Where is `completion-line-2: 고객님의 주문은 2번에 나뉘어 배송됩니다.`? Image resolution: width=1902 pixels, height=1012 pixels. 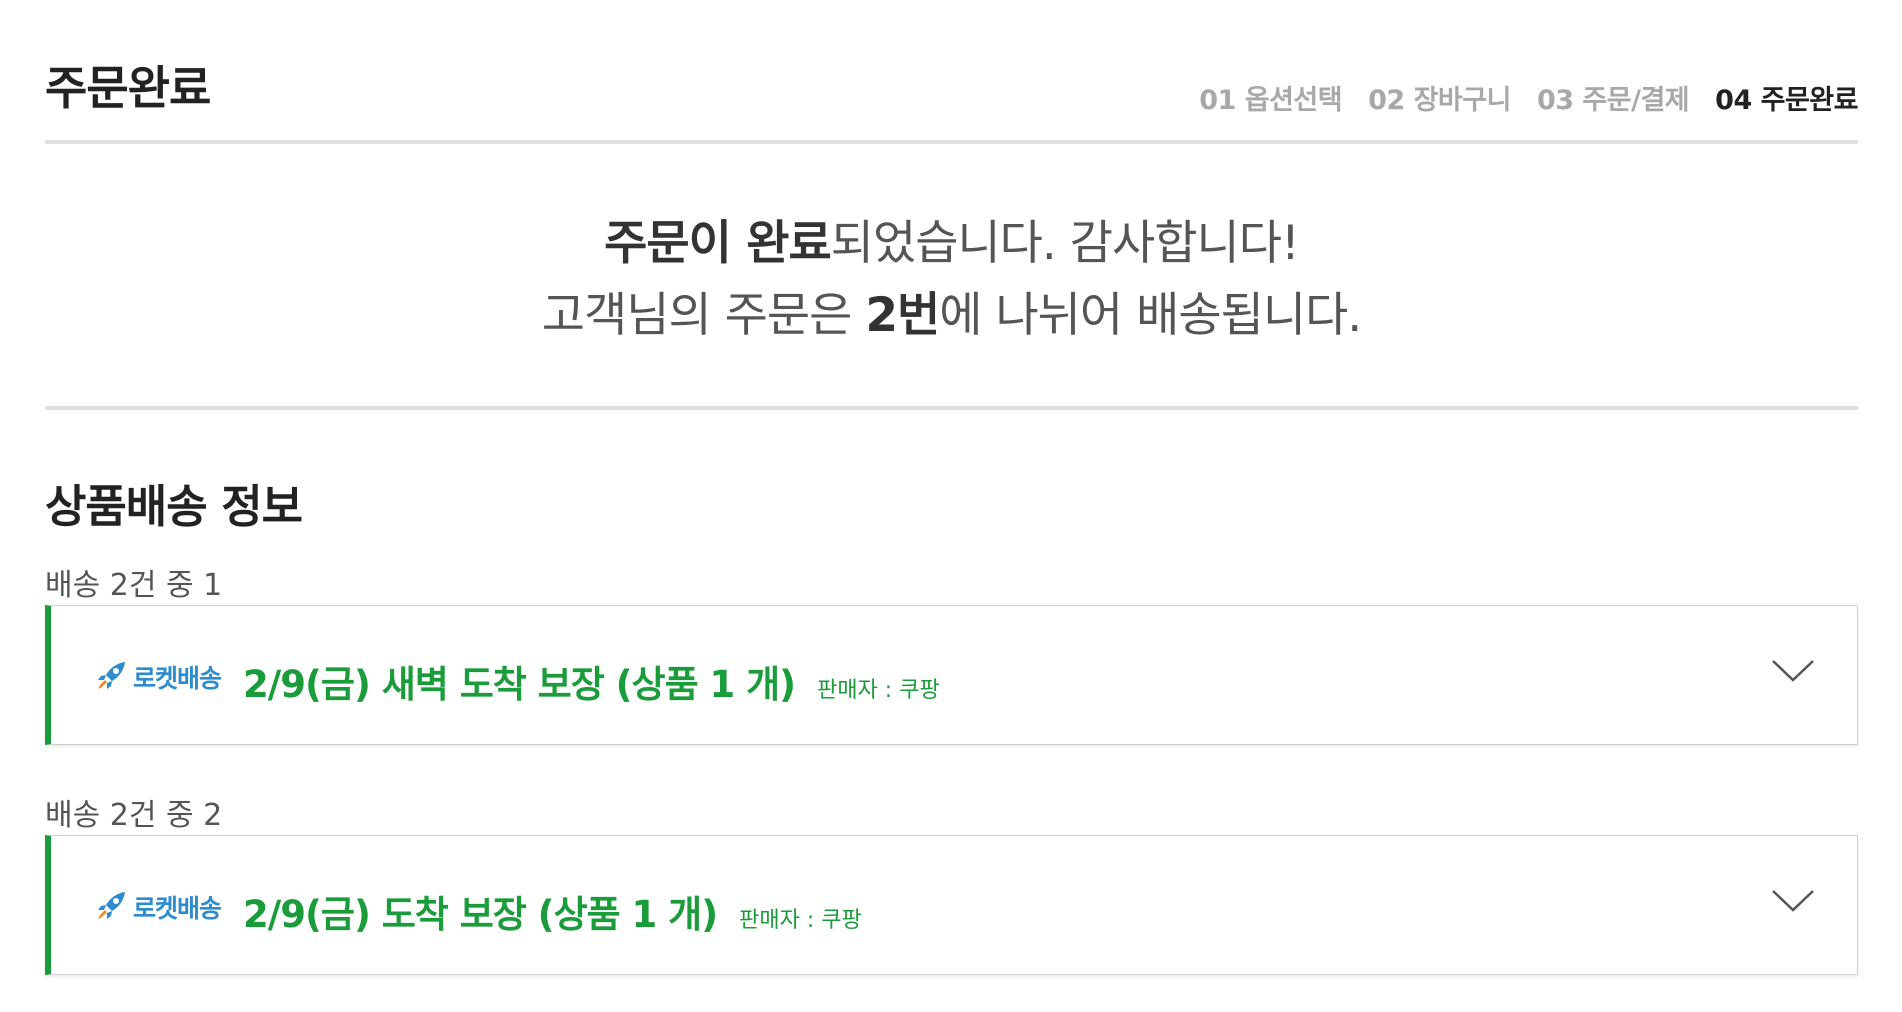
completion-line-2: 고객님의 주문은 2번에 나뉘어 배송됩니다. is located at coordinates (951, 310).